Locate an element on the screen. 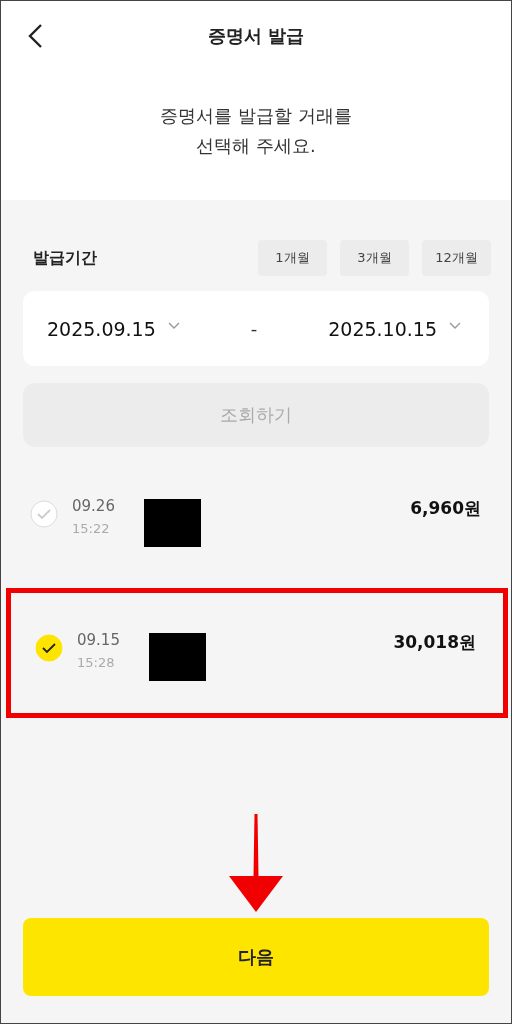 The height and width of the screenshot is (1024, 512). period-label: 발급기간 is located at coordinates (65, 258).